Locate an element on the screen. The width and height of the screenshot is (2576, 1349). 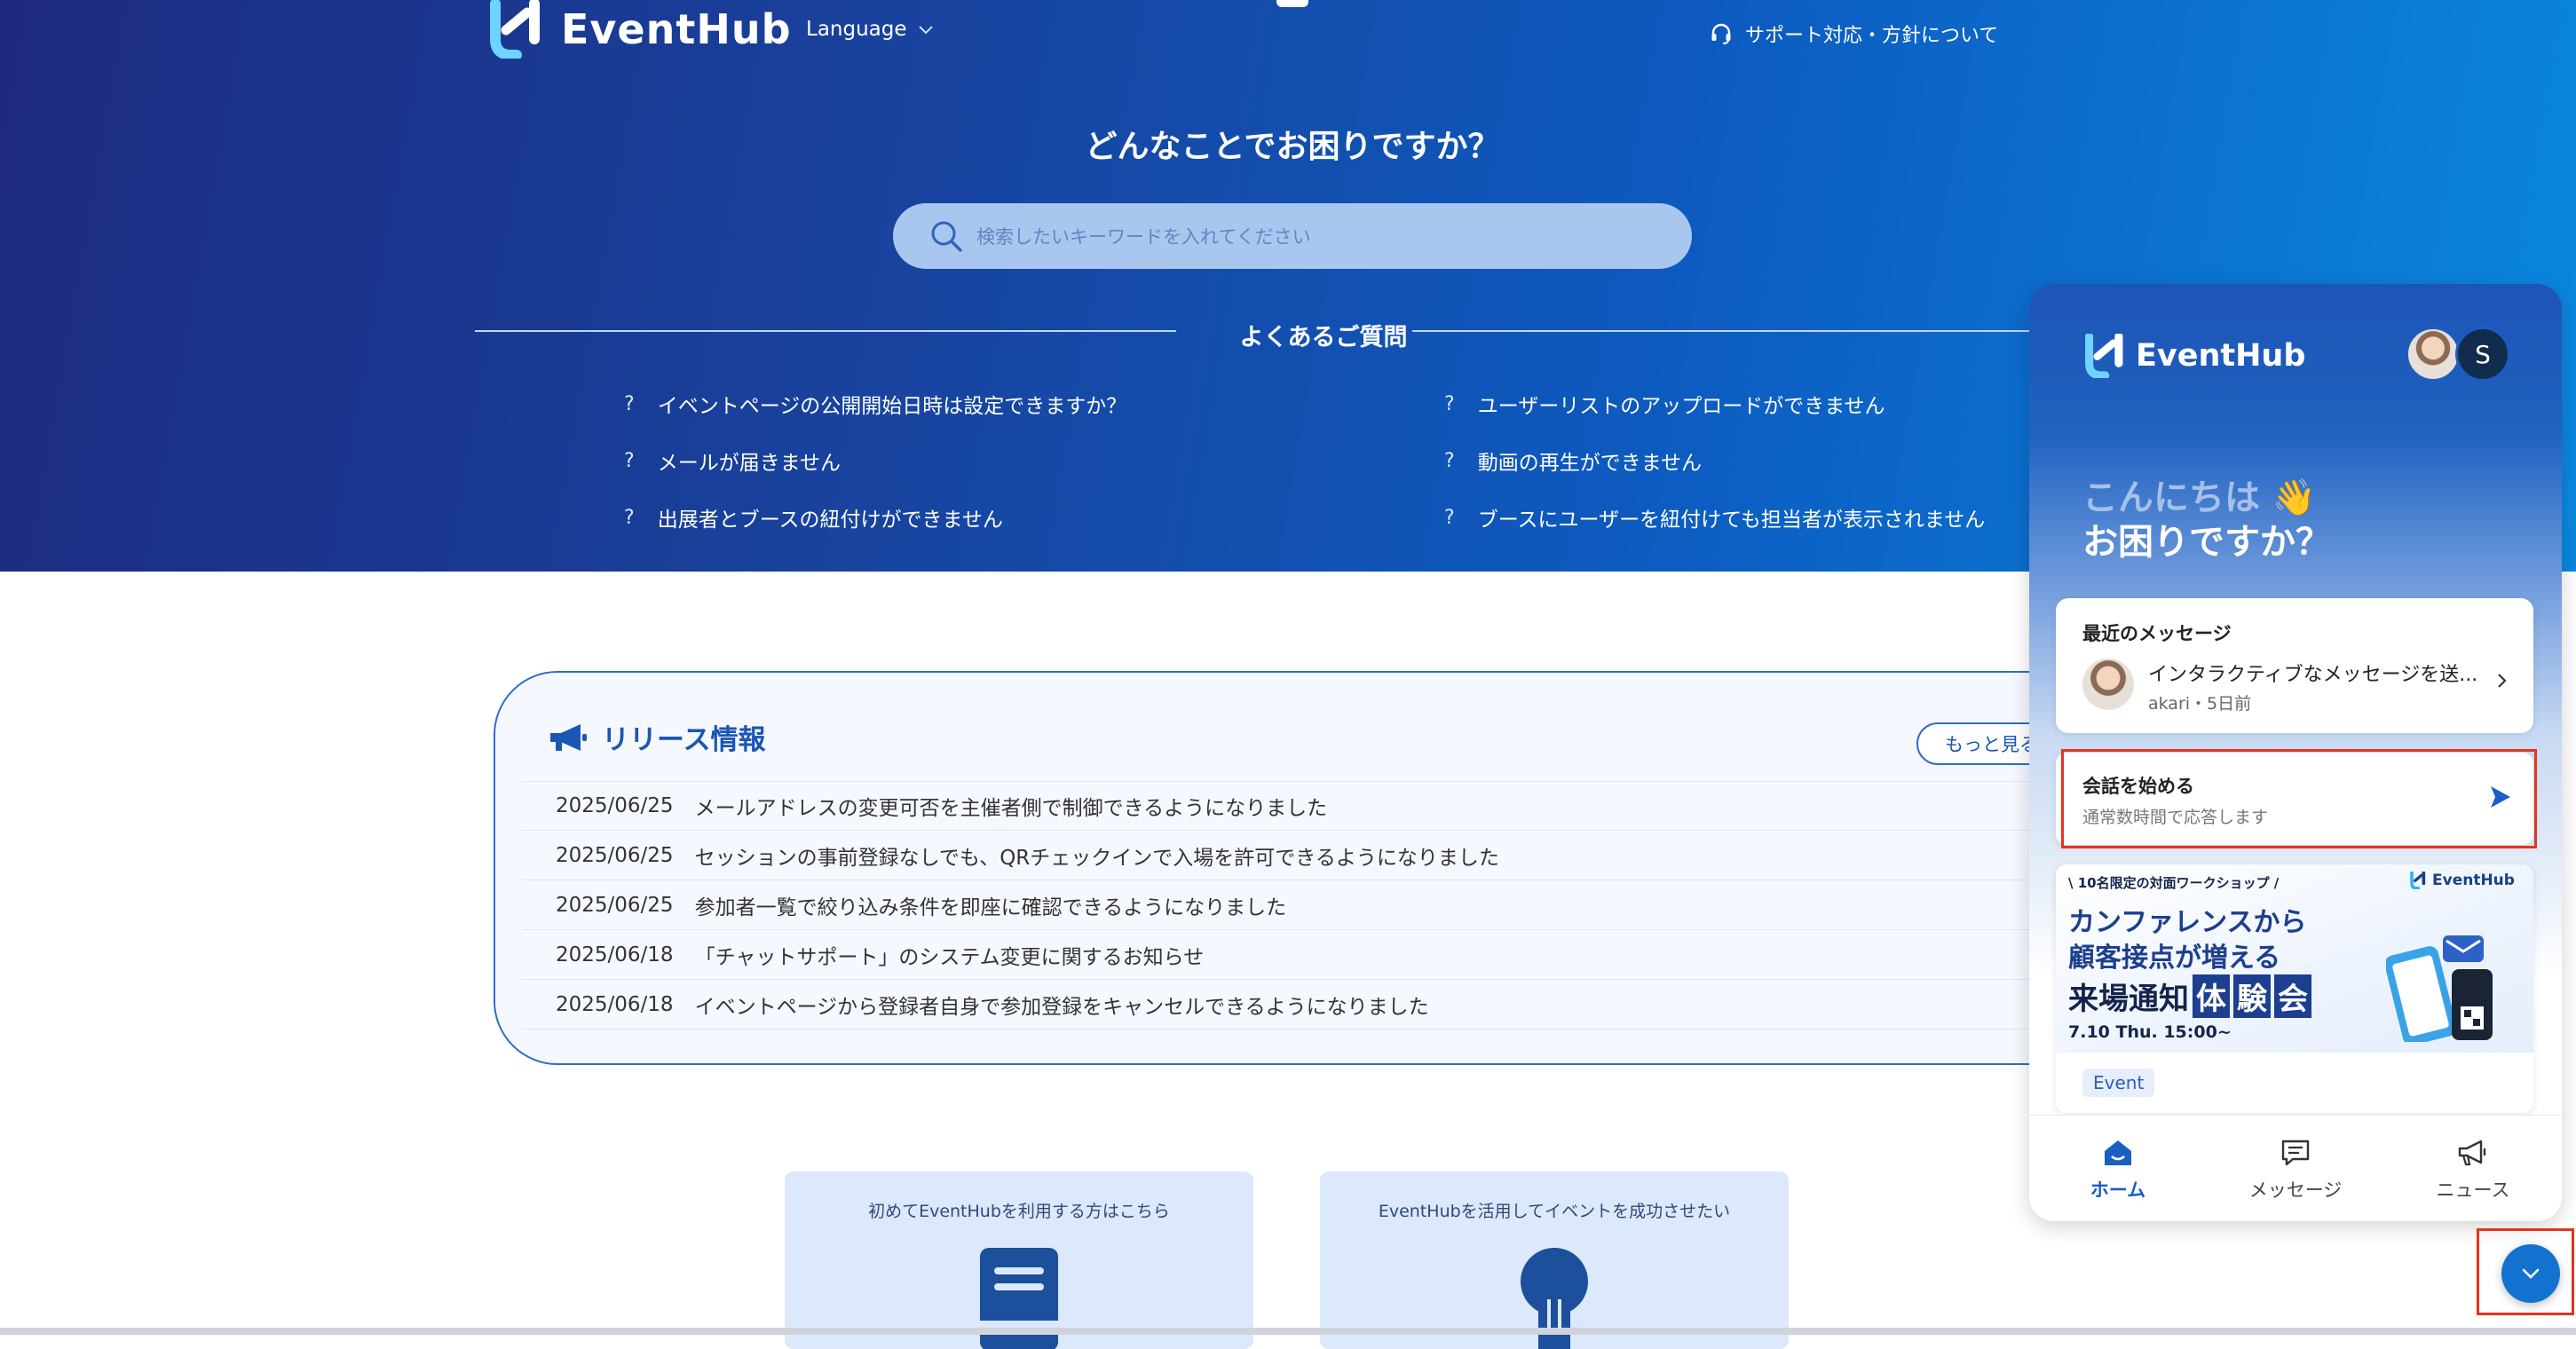
faq-heading: よくあるご質問 is located at coordinates (1330, 334).